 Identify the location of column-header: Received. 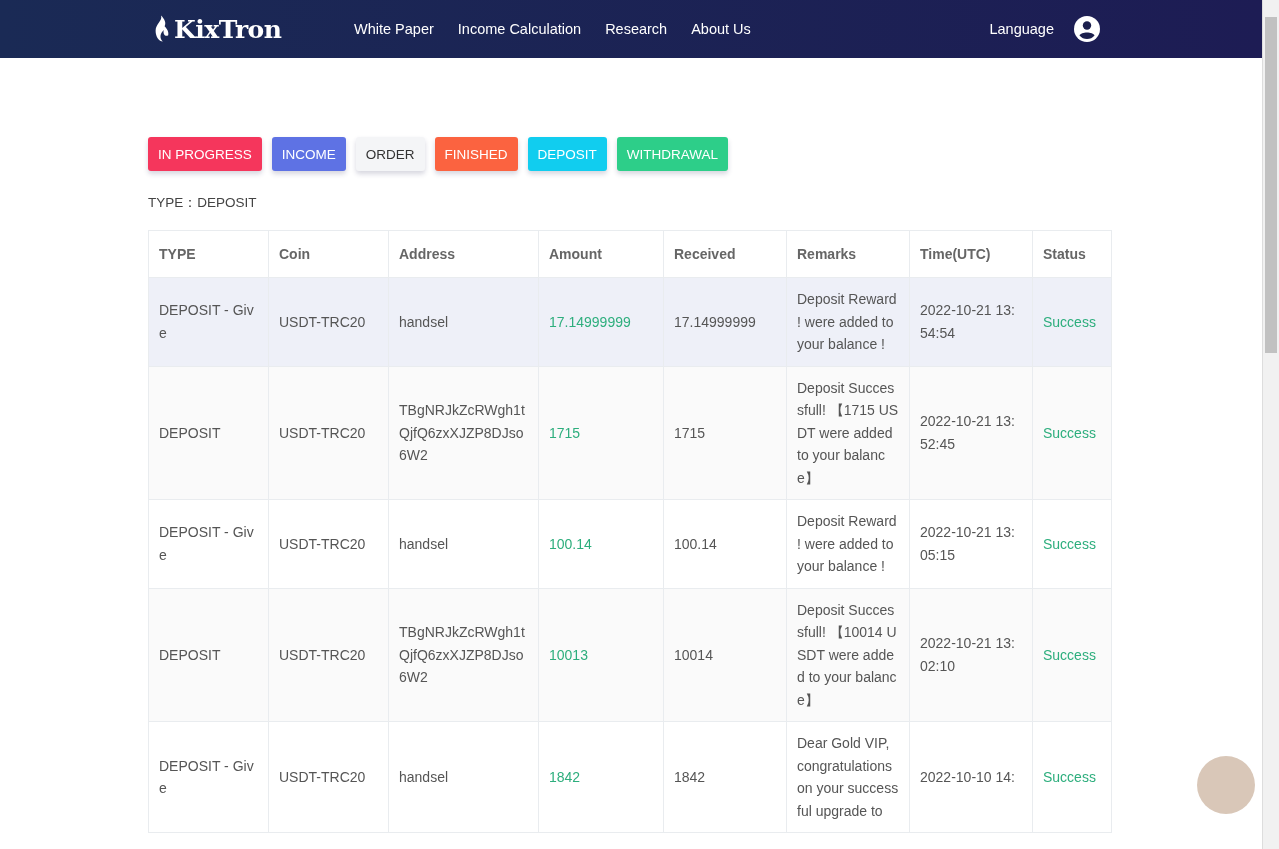
(725, 254).